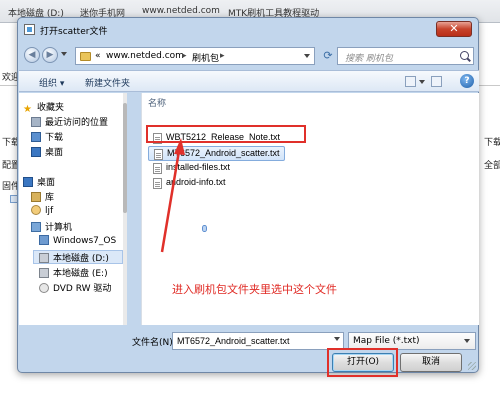 This screenshot has height=398, width=500. I want to click on filename-input: MT6572_Android_scatter.txt, so click(258, 341).